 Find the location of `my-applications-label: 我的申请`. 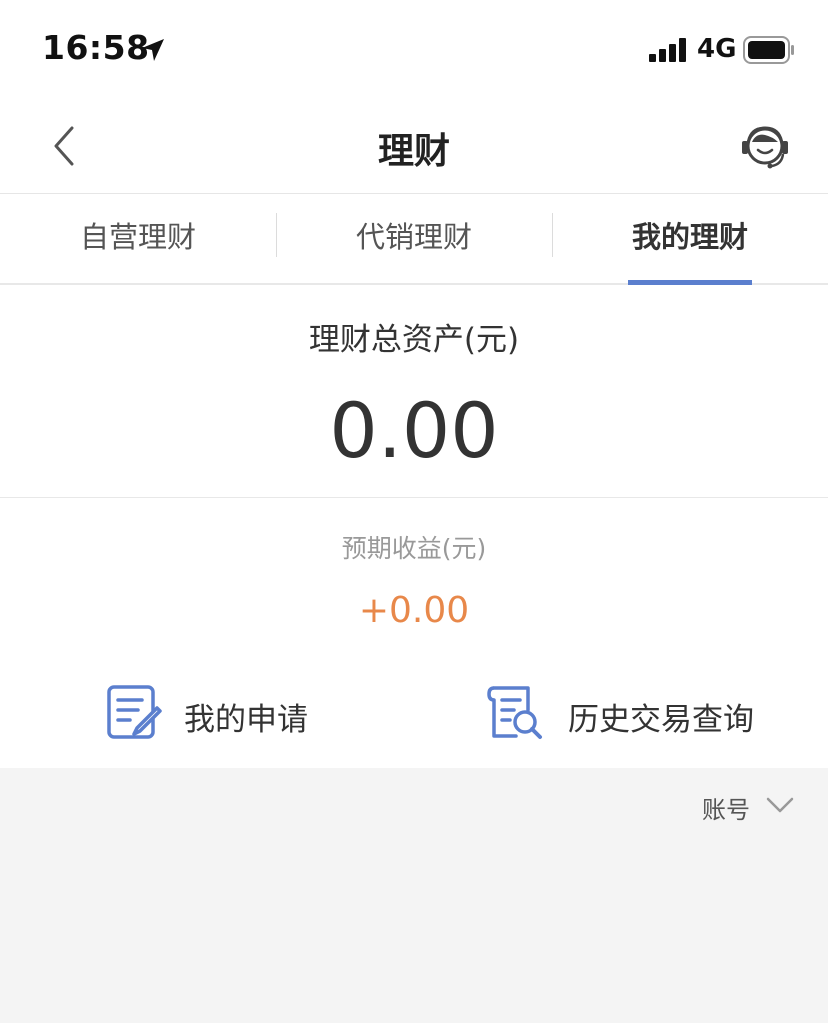

my-applications-label: 我的申请 is located at coordinates (246, 720).